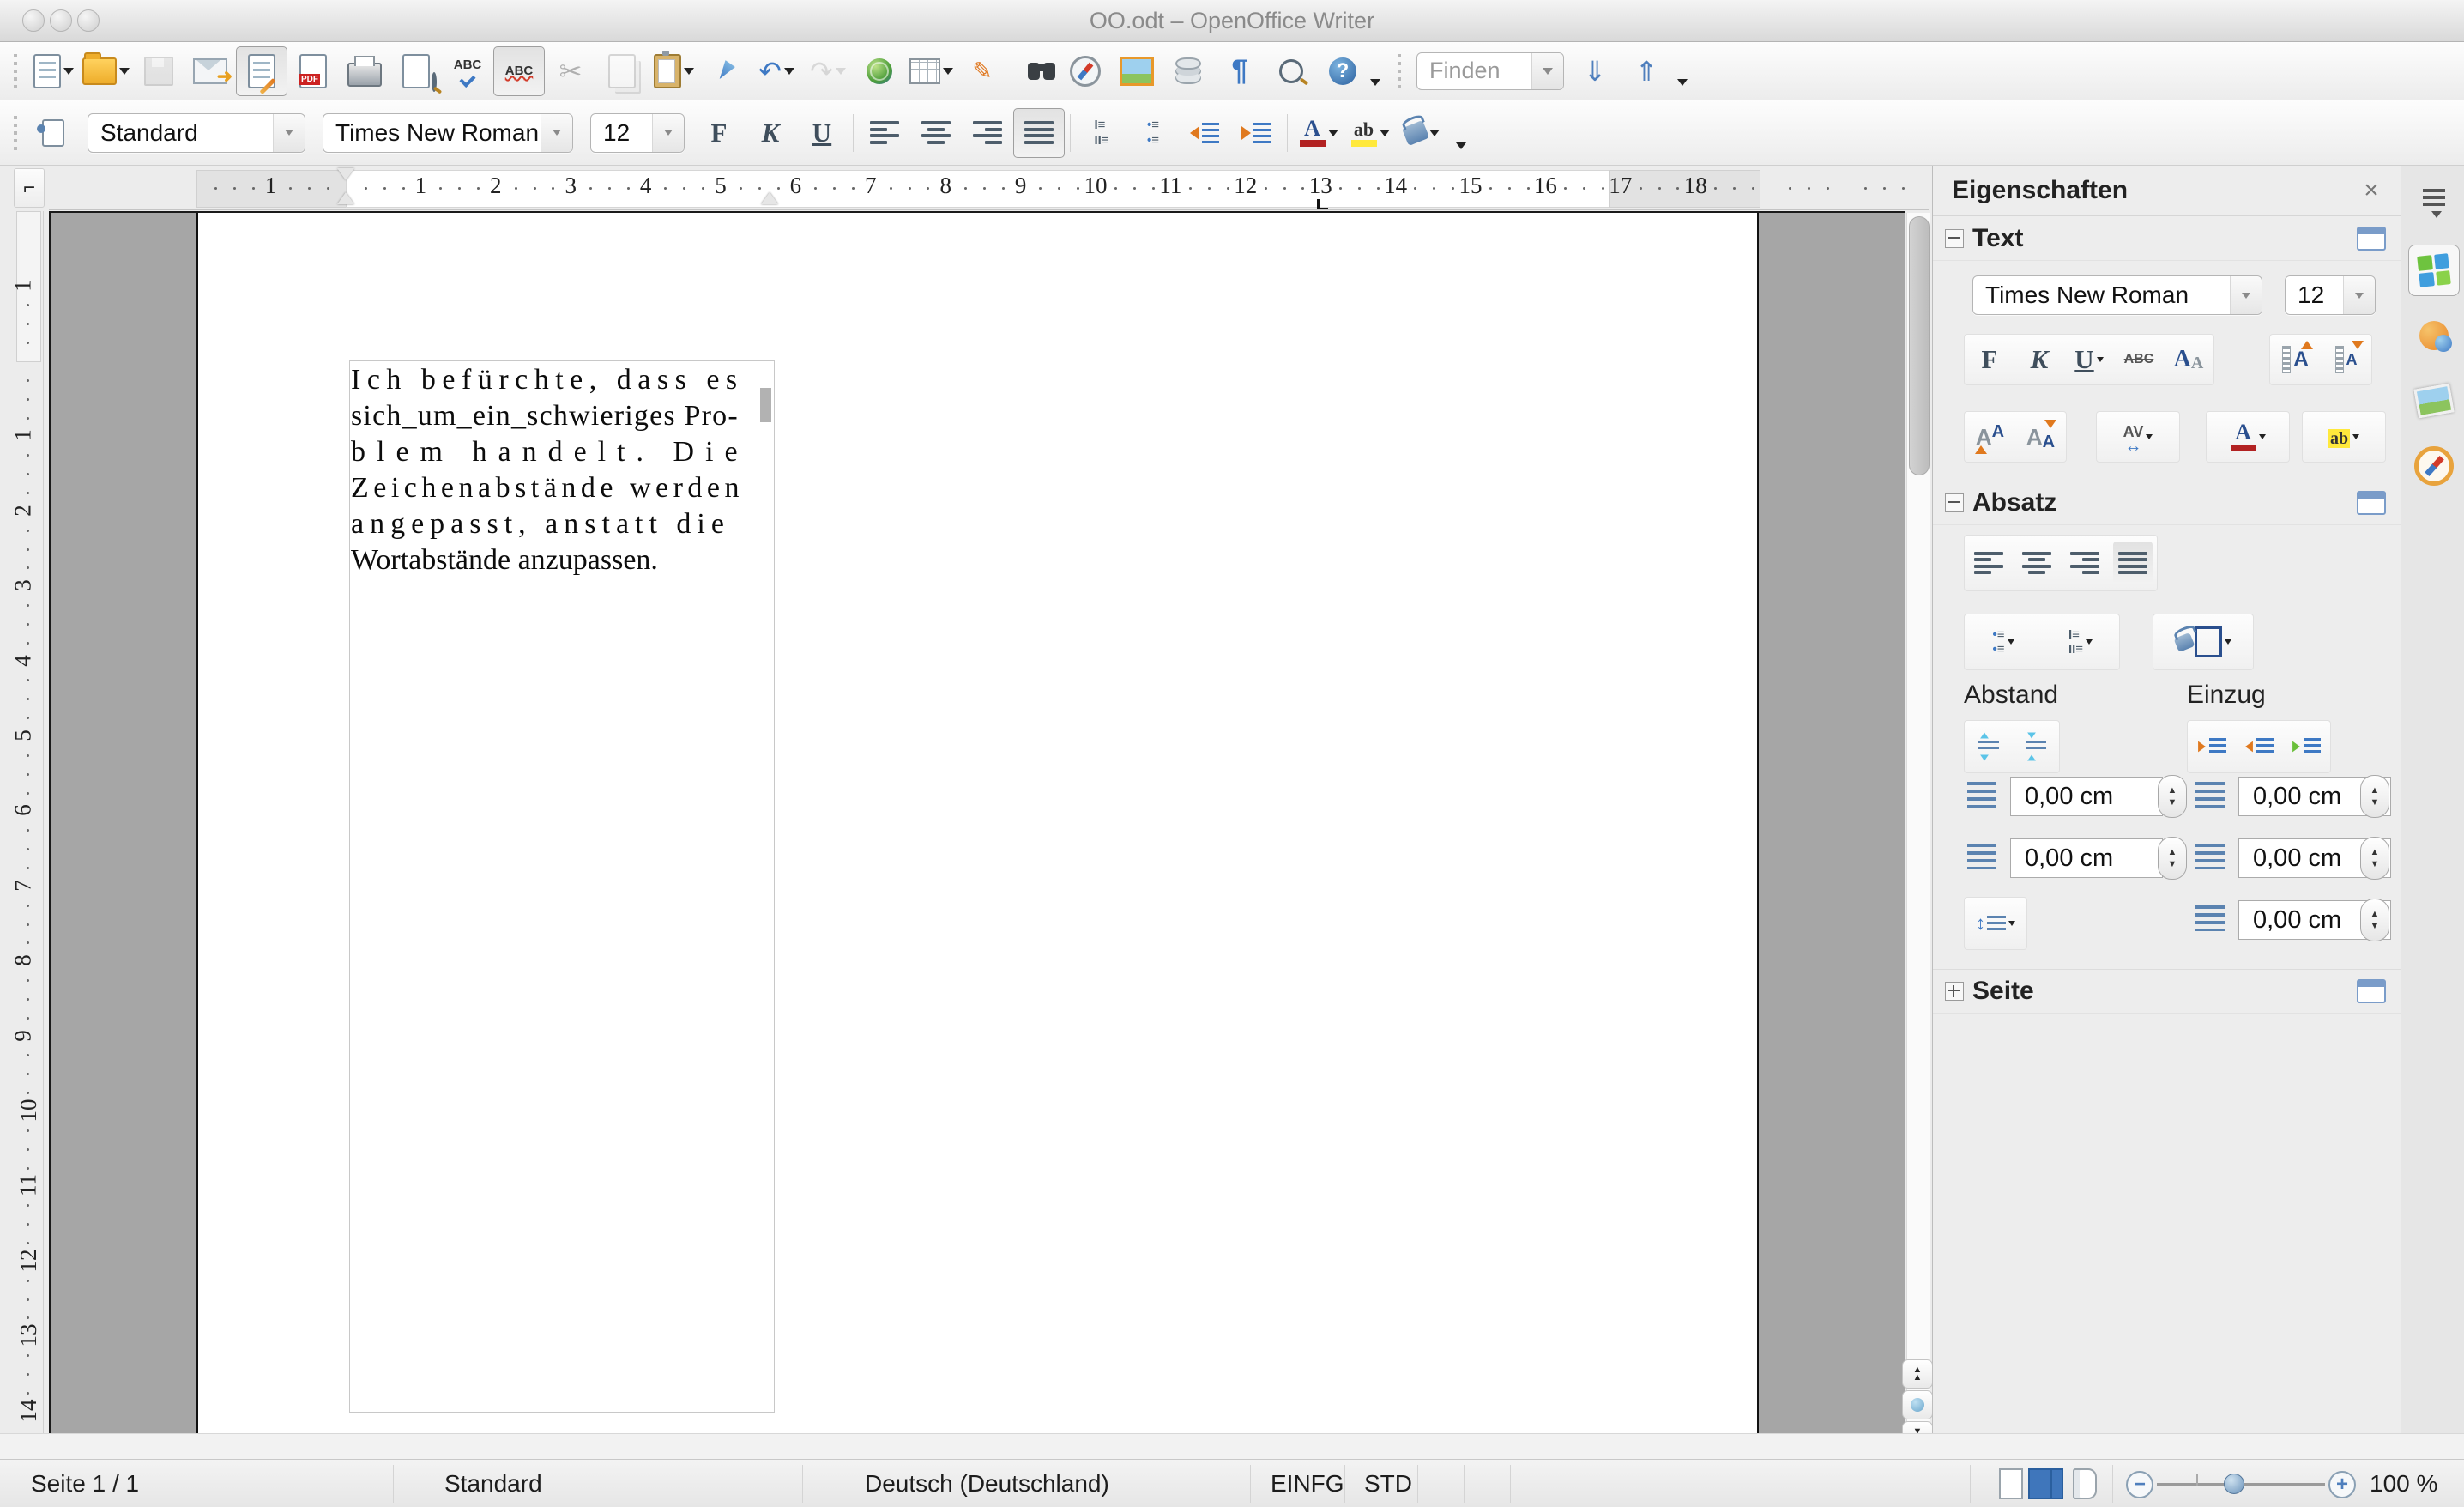 This screenshot has height=1507, width=2464. Describe the element at coordinates (1490, 70) in the screenshot. I see `find-input: Finden` at that location.